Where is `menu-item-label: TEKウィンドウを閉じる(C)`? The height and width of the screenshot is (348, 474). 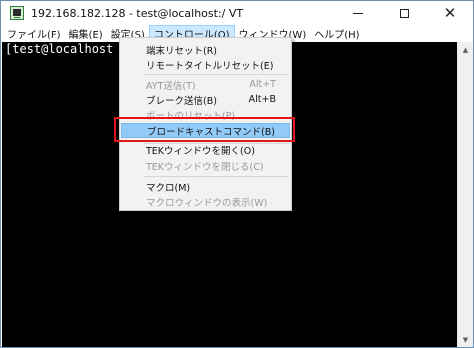 menu-item-label: TEKウィンドウを閉じる(C) is located at coordinates (205, 167).